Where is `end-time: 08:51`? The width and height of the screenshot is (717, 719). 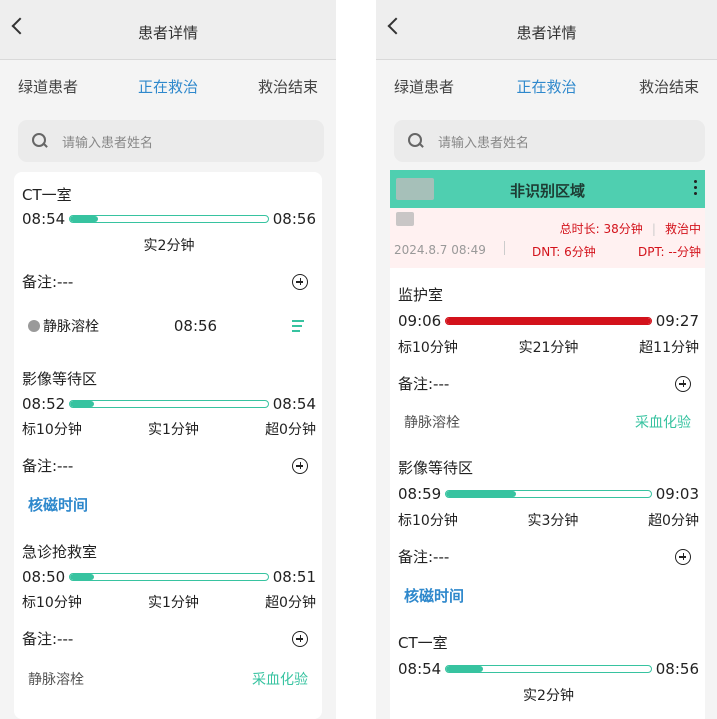 end-time: 08:51 is located at coordinates (294, 577).